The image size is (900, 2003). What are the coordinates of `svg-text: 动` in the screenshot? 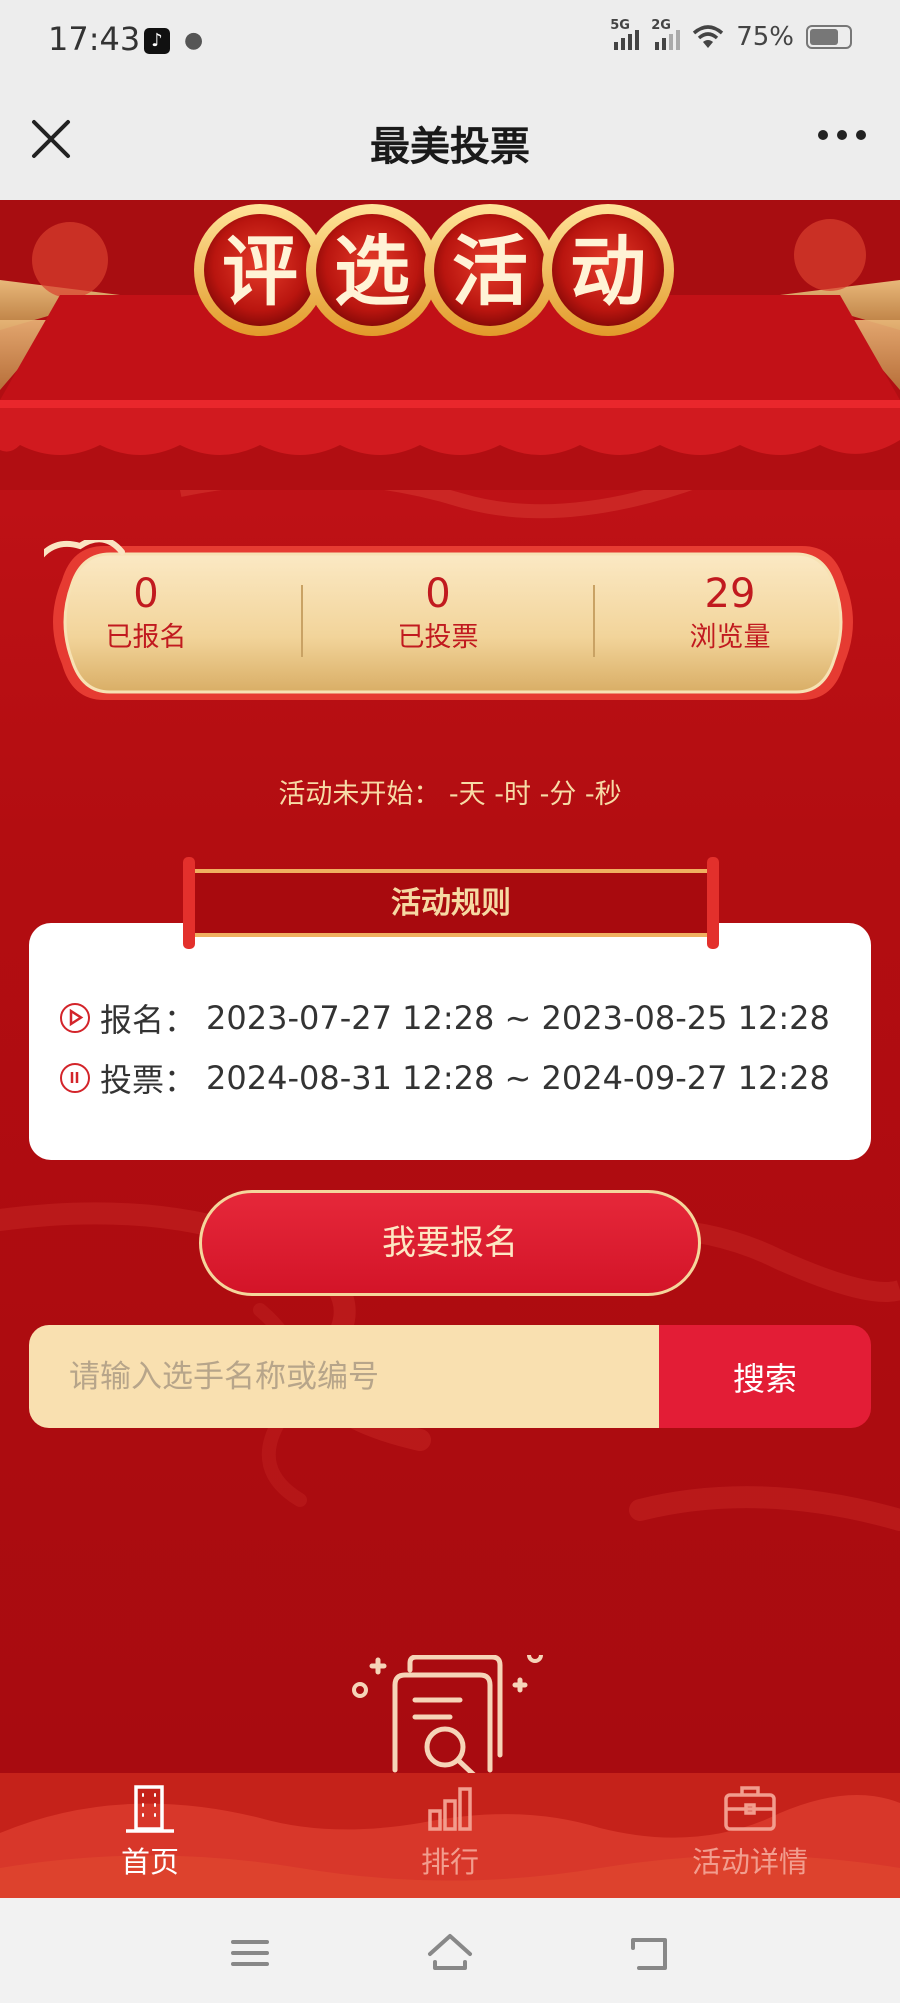 It's located at (608, 271).